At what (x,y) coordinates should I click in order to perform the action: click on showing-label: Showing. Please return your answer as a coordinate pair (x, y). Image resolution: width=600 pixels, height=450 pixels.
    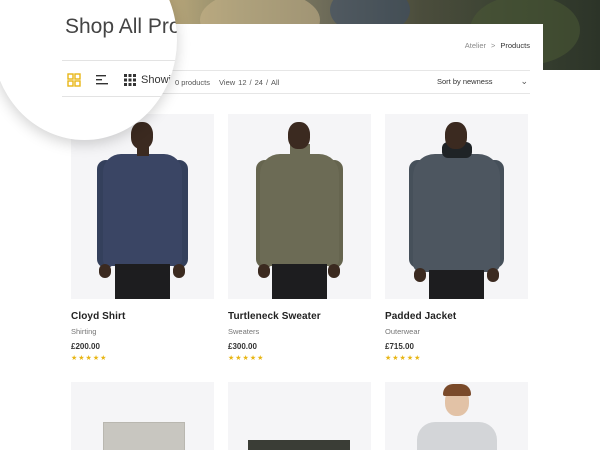
    Looking at the image, I should click on (159, 80).